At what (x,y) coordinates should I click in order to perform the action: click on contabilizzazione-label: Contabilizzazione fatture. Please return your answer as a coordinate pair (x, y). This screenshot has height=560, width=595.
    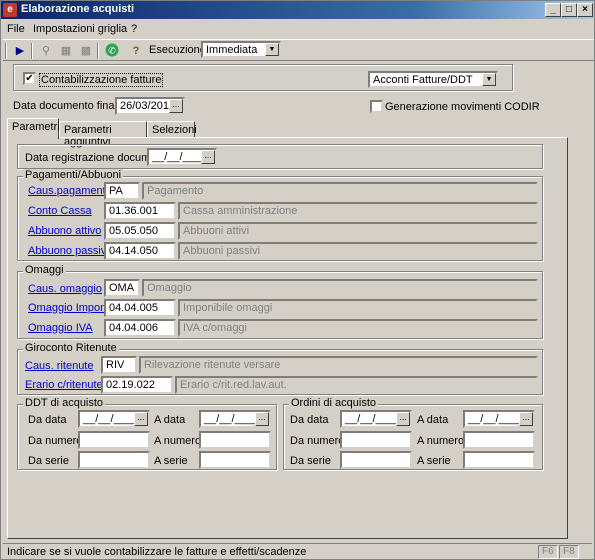
    Looking at the image, I should click on (101, 80).